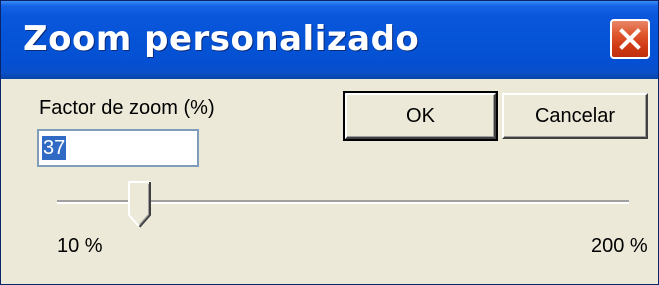 This screenshot has width=659, height=285. Describe the element at coordinates (127, 108) in the screenshot. I see `zoom-factor-label: Factor de zoom (%)` at that location.